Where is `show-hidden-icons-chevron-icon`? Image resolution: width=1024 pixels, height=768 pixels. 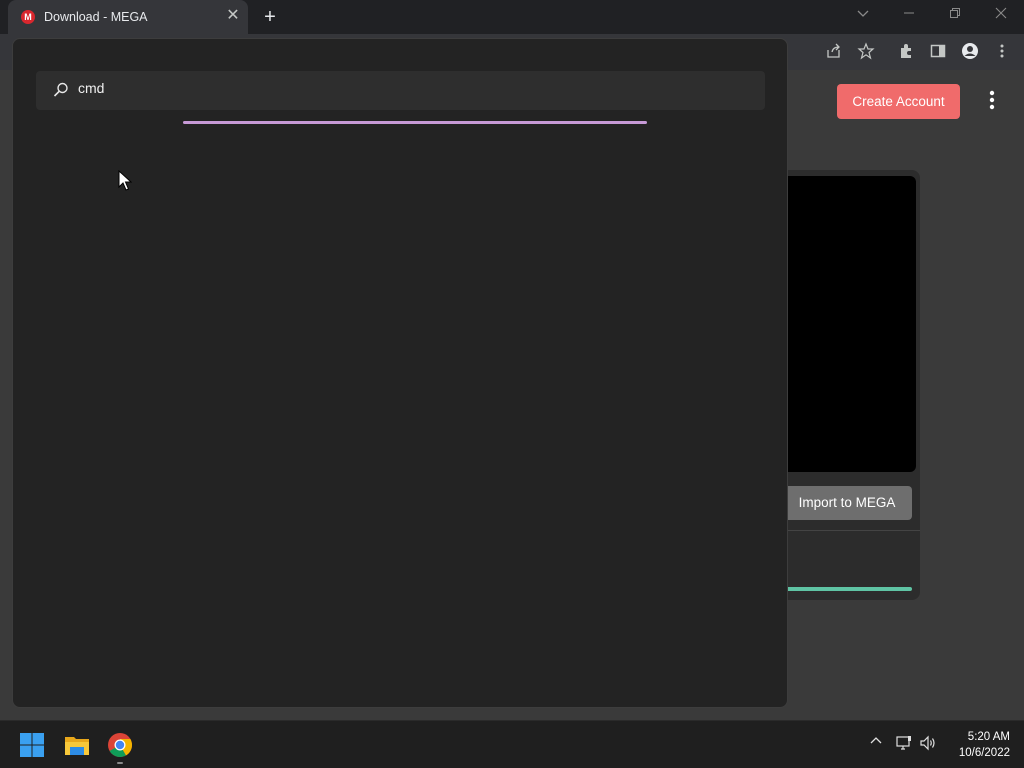
show-hidden-icons-chevron-icon is located at coordinates (876, 744).